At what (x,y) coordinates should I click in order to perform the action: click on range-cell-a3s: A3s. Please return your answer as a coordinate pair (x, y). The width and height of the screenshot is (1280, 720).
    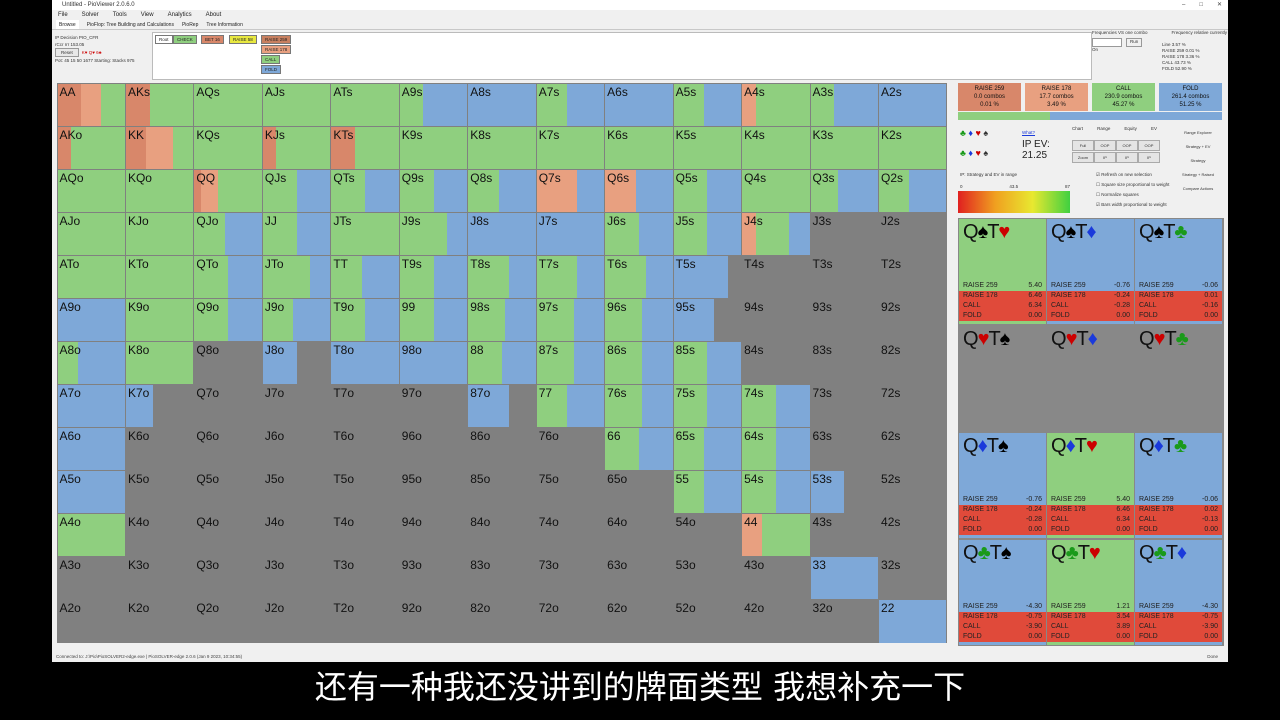
    Looking at the image, I should click on (844, 104).